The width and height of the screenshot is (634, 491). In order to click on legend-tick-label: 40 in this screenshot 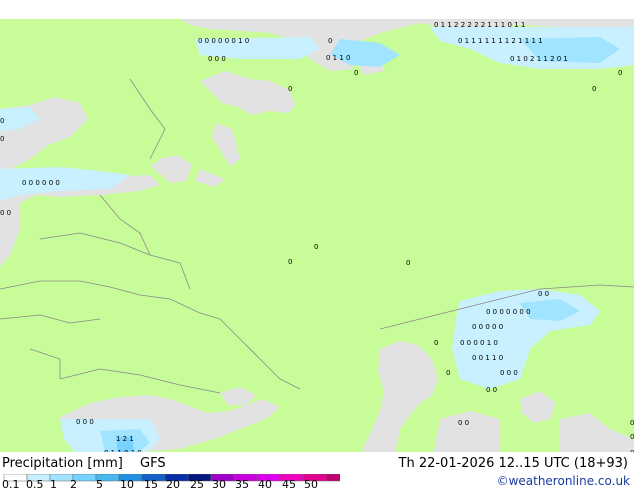, I will do `click(265, 484)`.